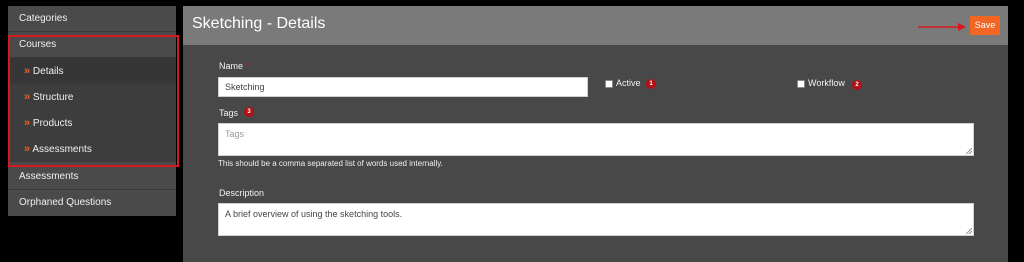 The height and width of the screenshot is (262, 1024). What do you see at coordinates (246, 66) in the screenshot?
I see `required-marker: *` at bounding box center [246, 66].